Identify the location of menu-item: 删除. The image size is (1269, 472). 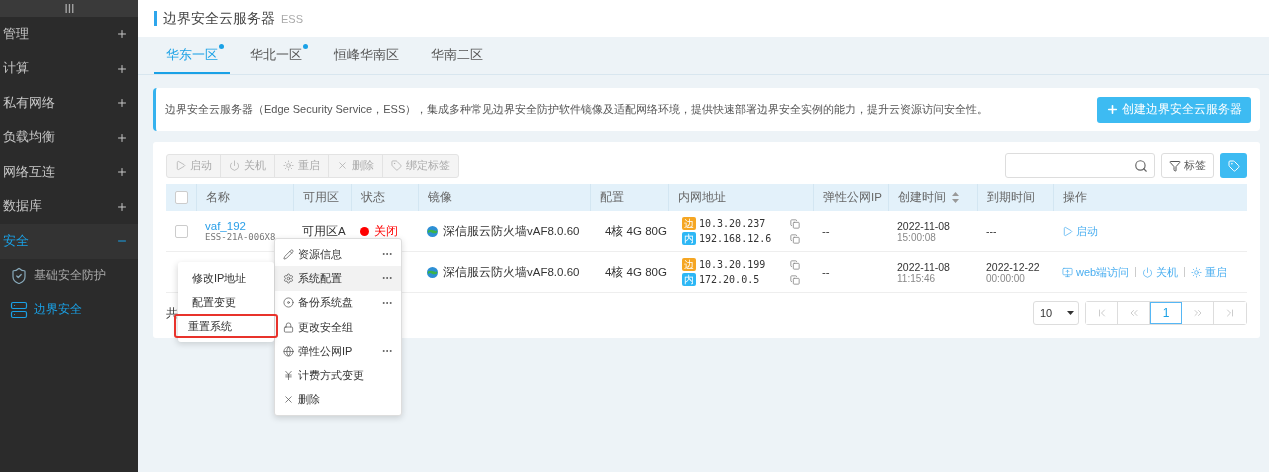
(338, 400).